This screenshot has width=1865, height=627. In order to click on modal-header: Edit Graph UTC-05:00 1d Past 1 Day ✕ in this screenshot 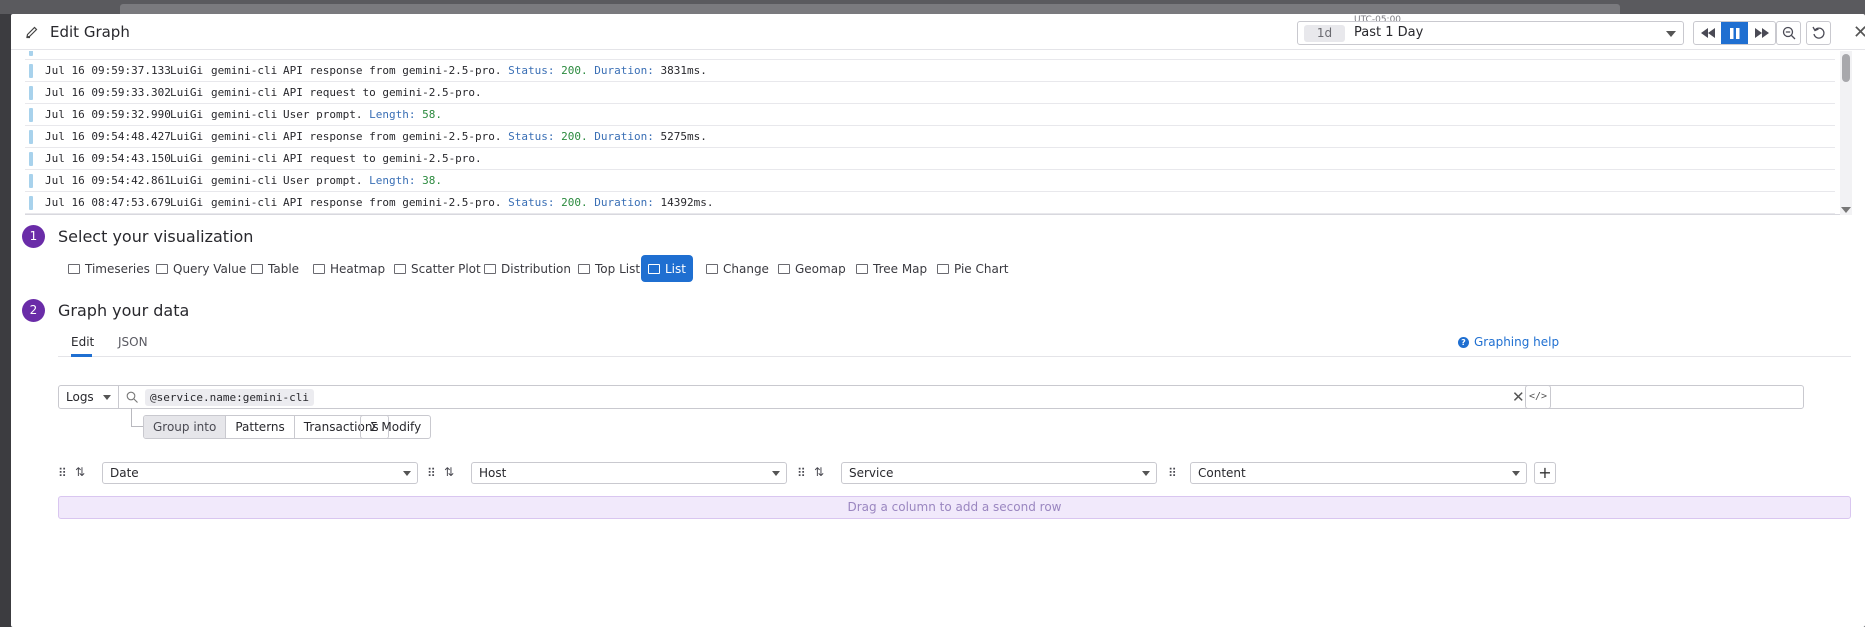, I will do `click(938, 32)`.